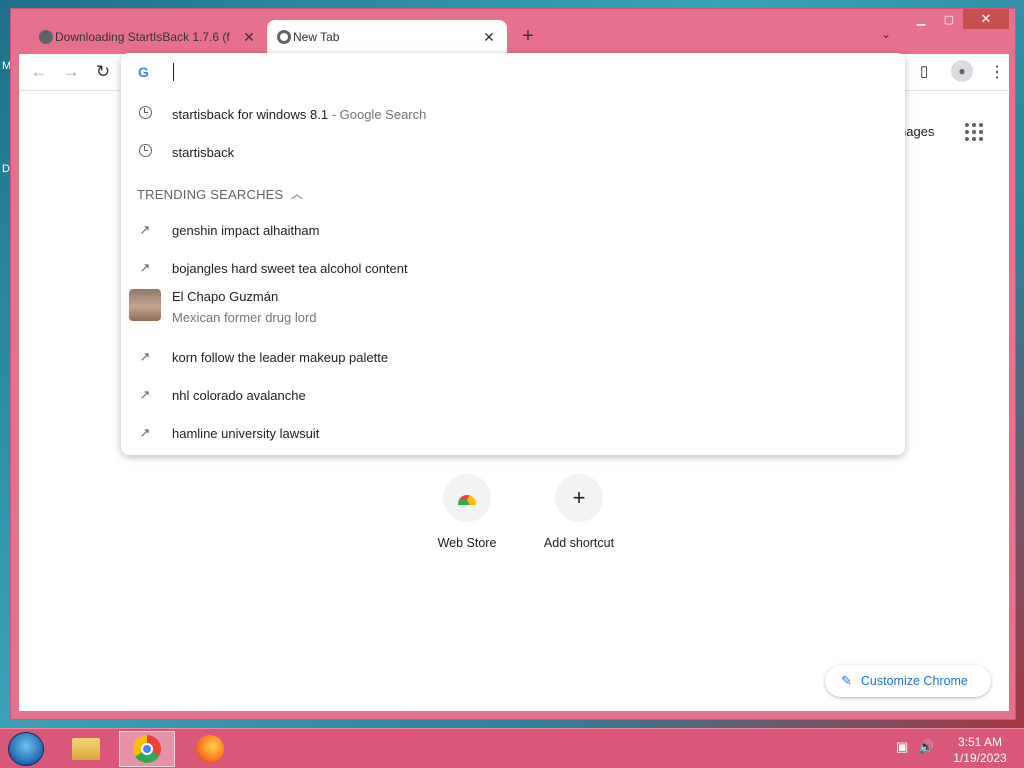  Describe the element at coordinates (377, 114) in the screenshot. I see `suggestion-subtext: - Google Search` at that location.